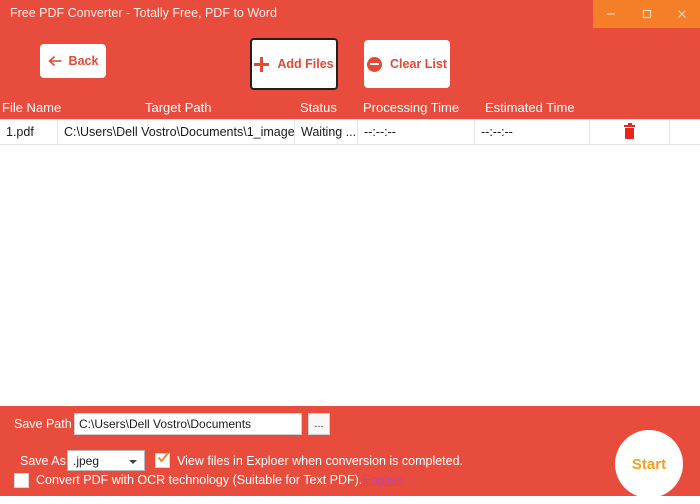 The width and height of the screenshot is (700, 504). I want to click on save-path-label: Save Path, so click(43, 424).